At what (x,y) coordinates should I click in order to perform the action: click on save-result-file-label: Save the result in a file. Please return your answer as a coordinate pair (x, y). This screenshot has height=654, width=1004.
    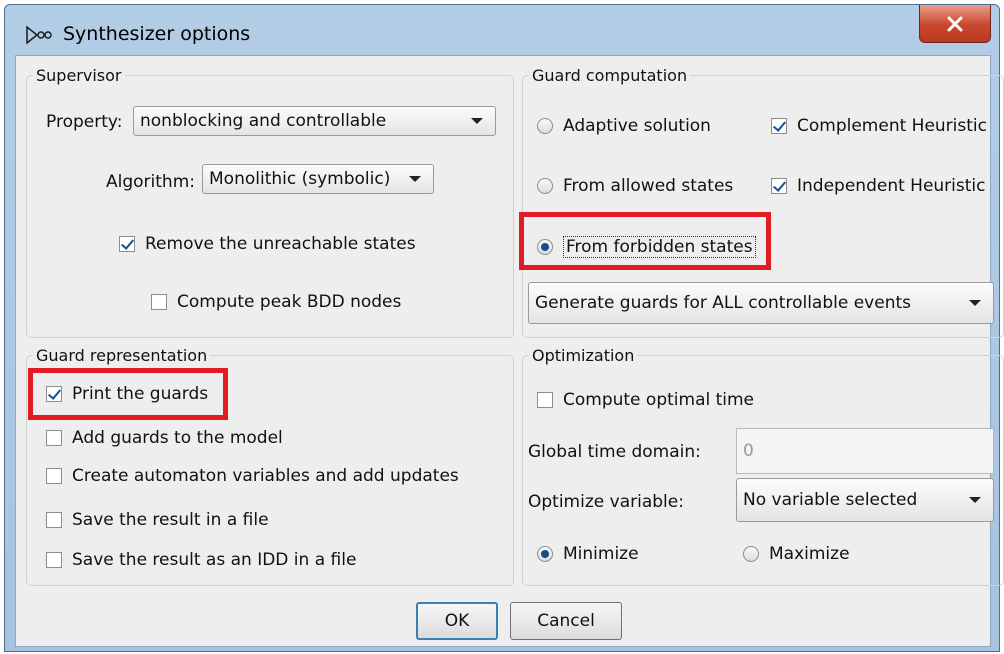
    Looking at the image, I should click on (170, 520).